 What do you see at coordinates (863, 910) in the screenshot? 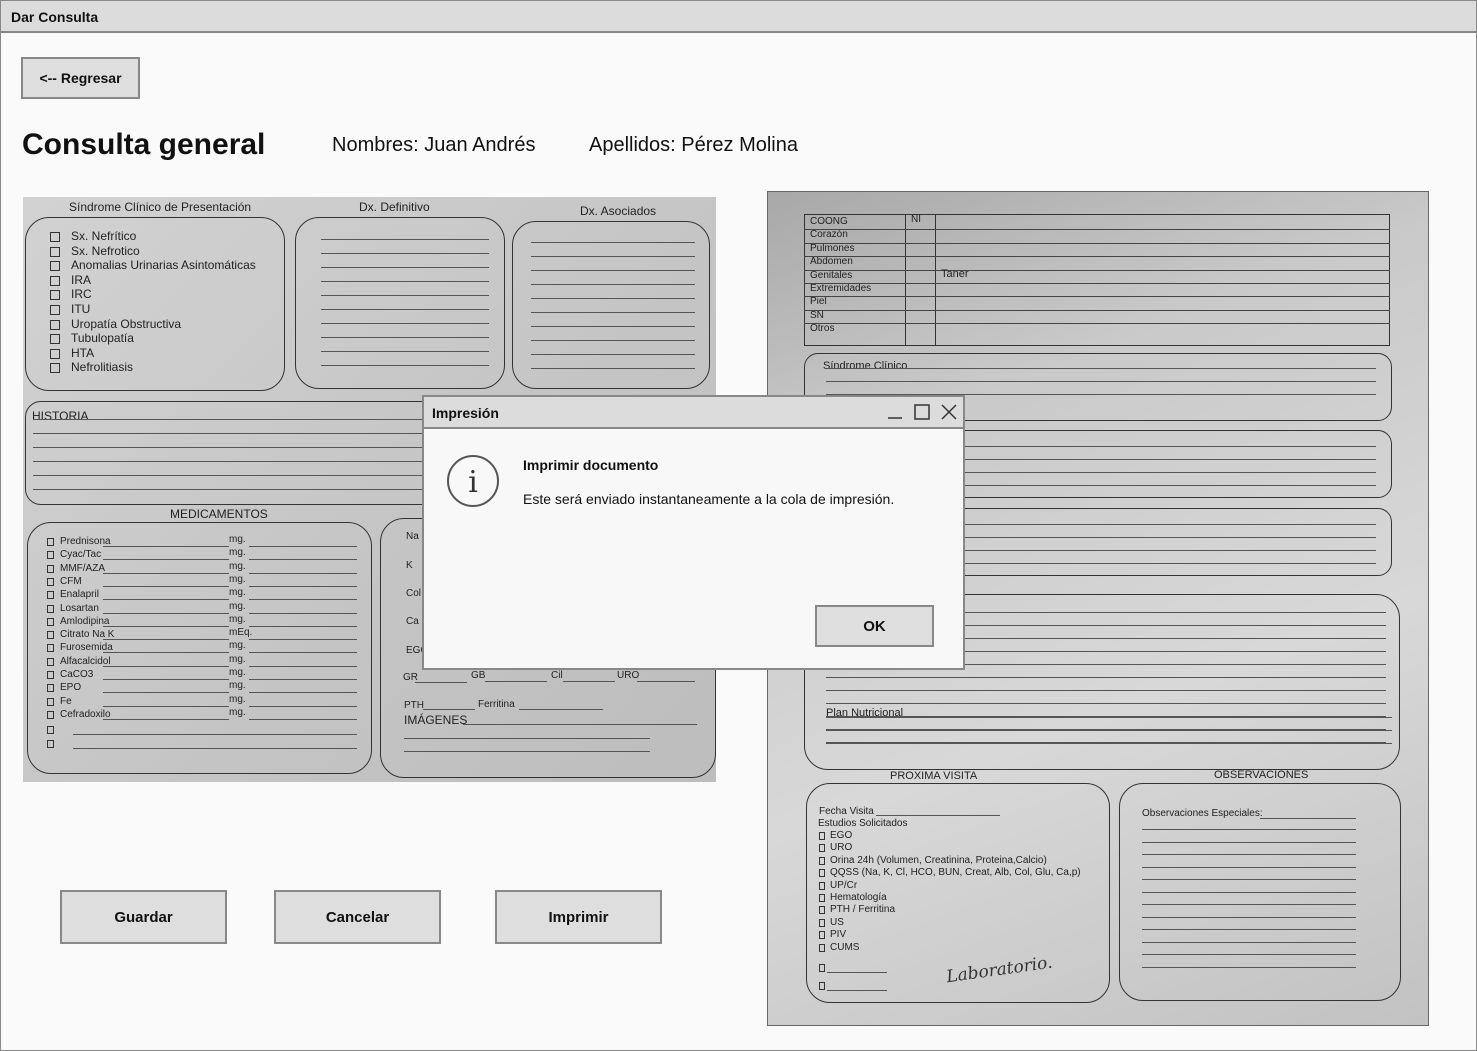
I see `estudio-item: PTH / Ferritina` at bounding box center [863, 910].